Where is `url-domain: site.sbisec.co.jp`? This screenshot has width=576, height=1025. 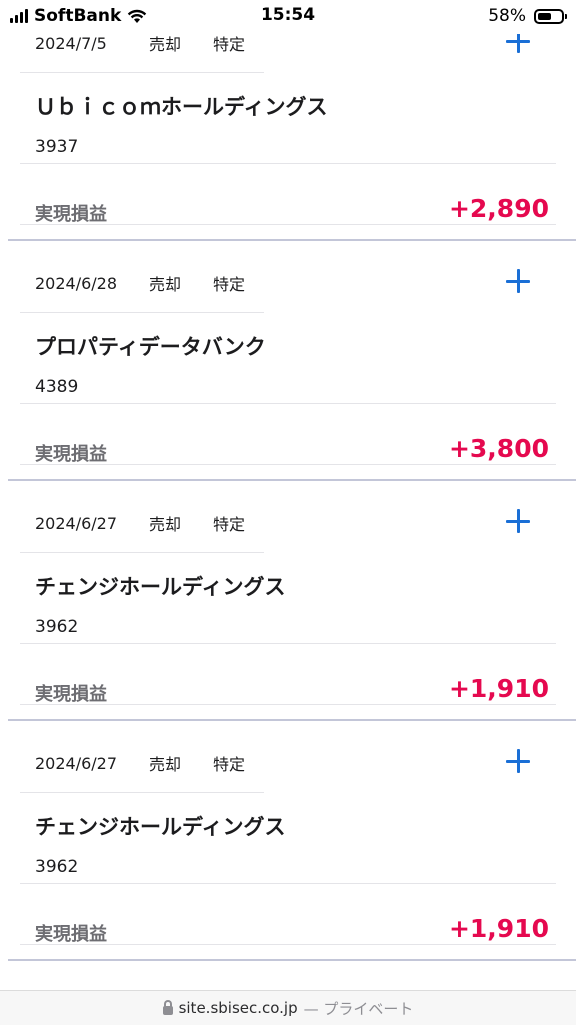 url-domain: site.sbisec.co.jp is located at coordinates (238, 1008).